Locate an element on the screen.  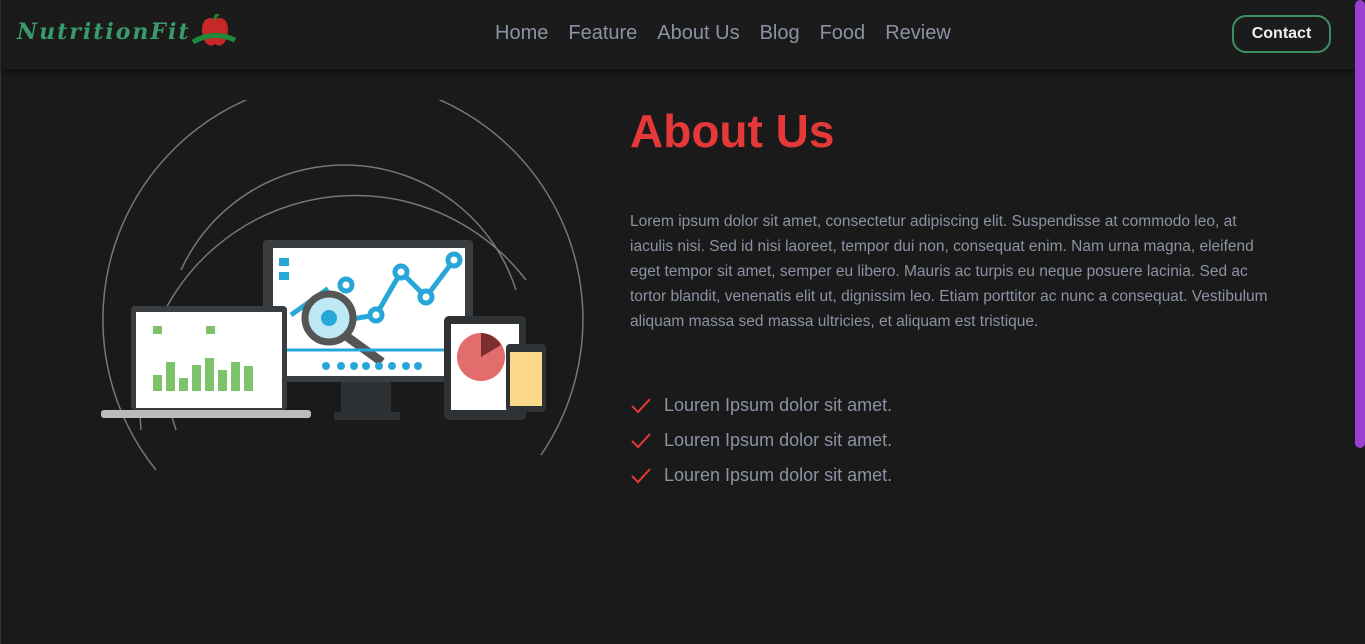
contact-button: Contact is located at coordinates (1281, 34).